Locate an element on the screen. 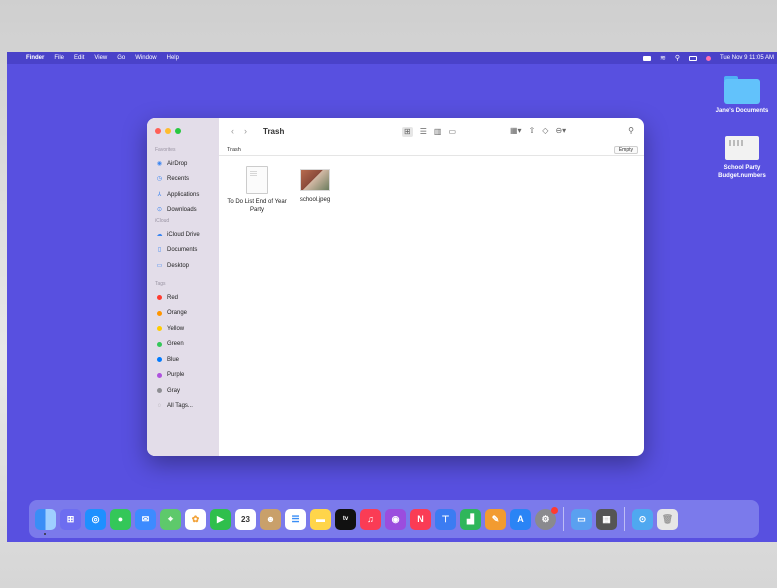  numbers-icon: ▟ is located at coordinates (470, 519).